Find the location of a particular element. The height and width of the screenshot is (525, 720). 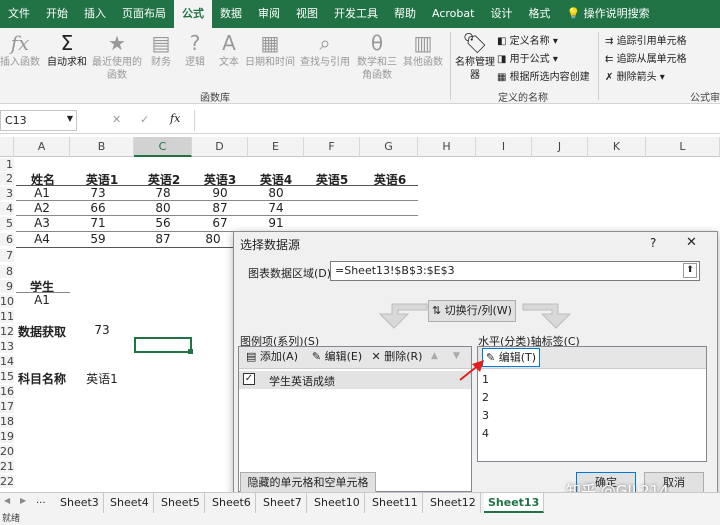

column-header: I is located at coordinates (504, 147).